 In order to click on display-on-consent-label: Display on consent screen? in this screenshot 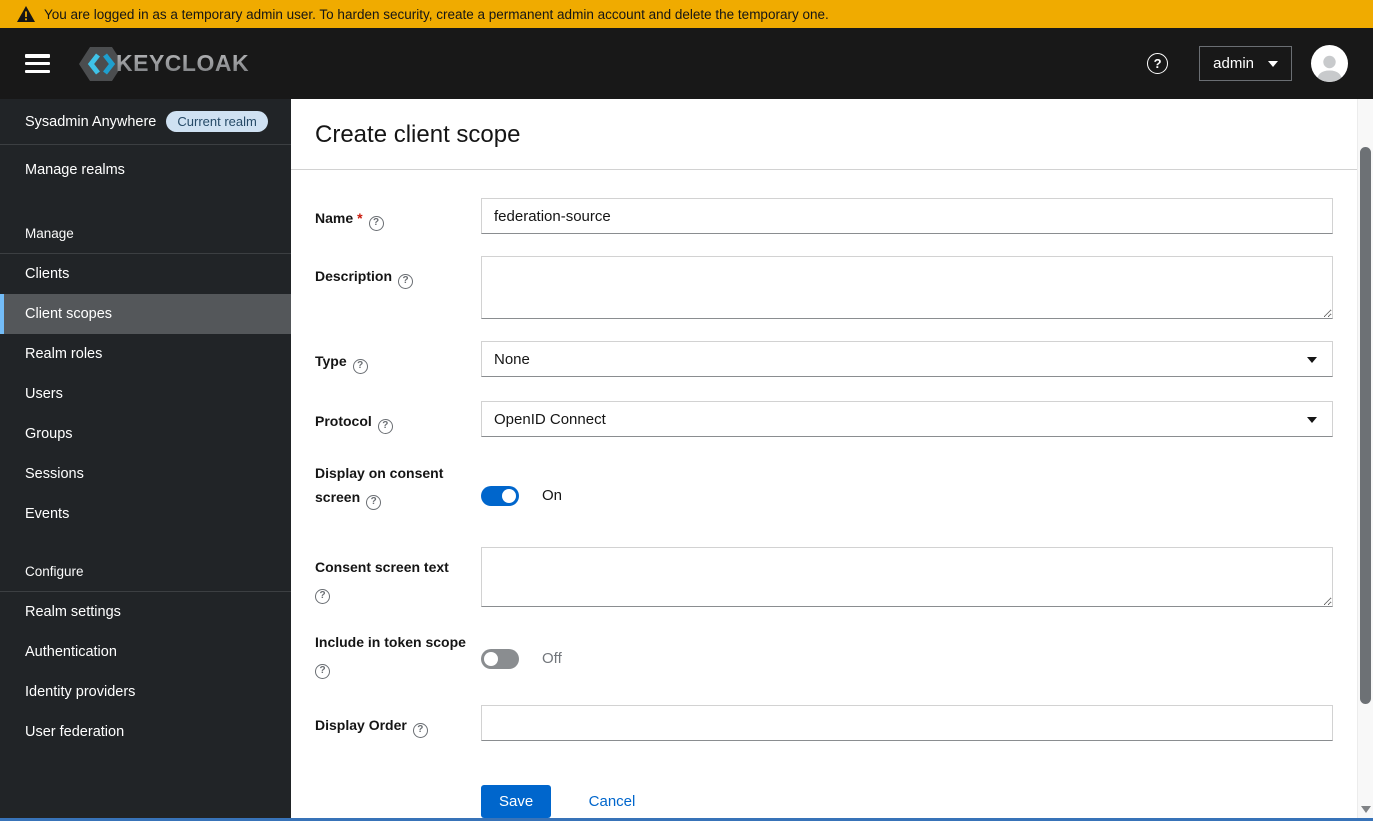, I will do `click(398, 493)`.